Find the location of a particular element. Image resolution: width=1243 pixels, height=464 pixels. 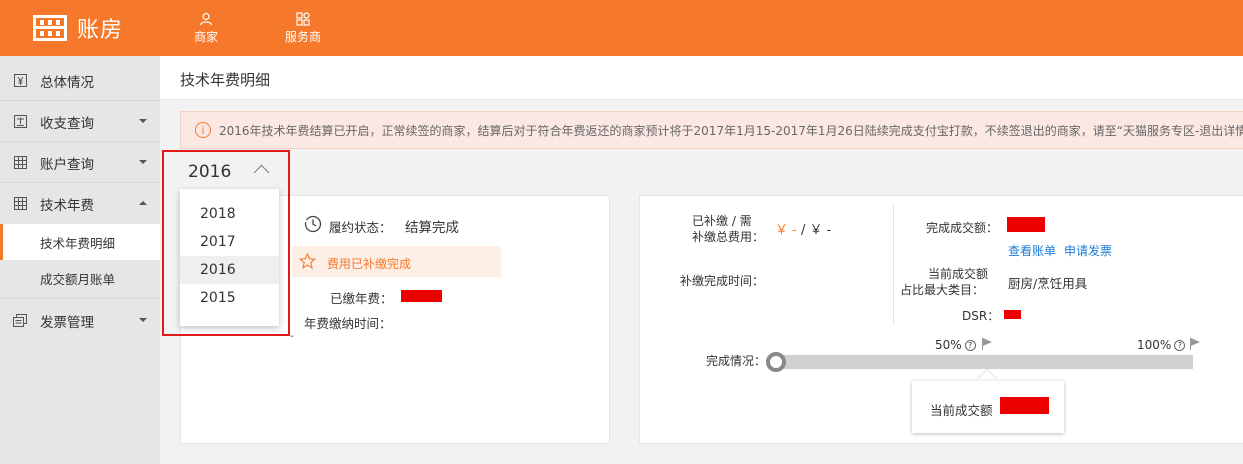

sidebar-divider is located at coordinates (80, 298).